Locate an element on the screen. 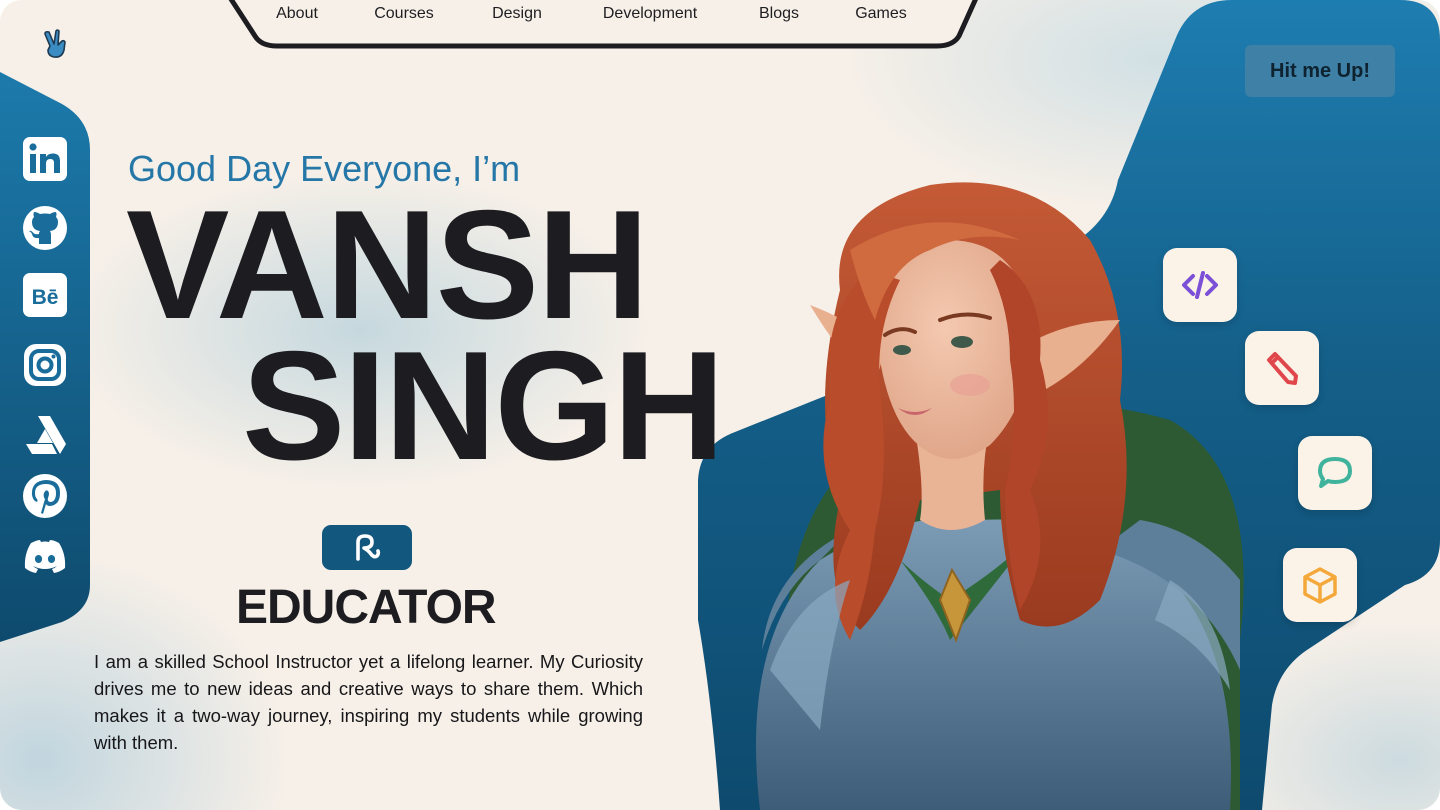 The image size is (1440, 810). github-icon is located at coordinates (45, 228).